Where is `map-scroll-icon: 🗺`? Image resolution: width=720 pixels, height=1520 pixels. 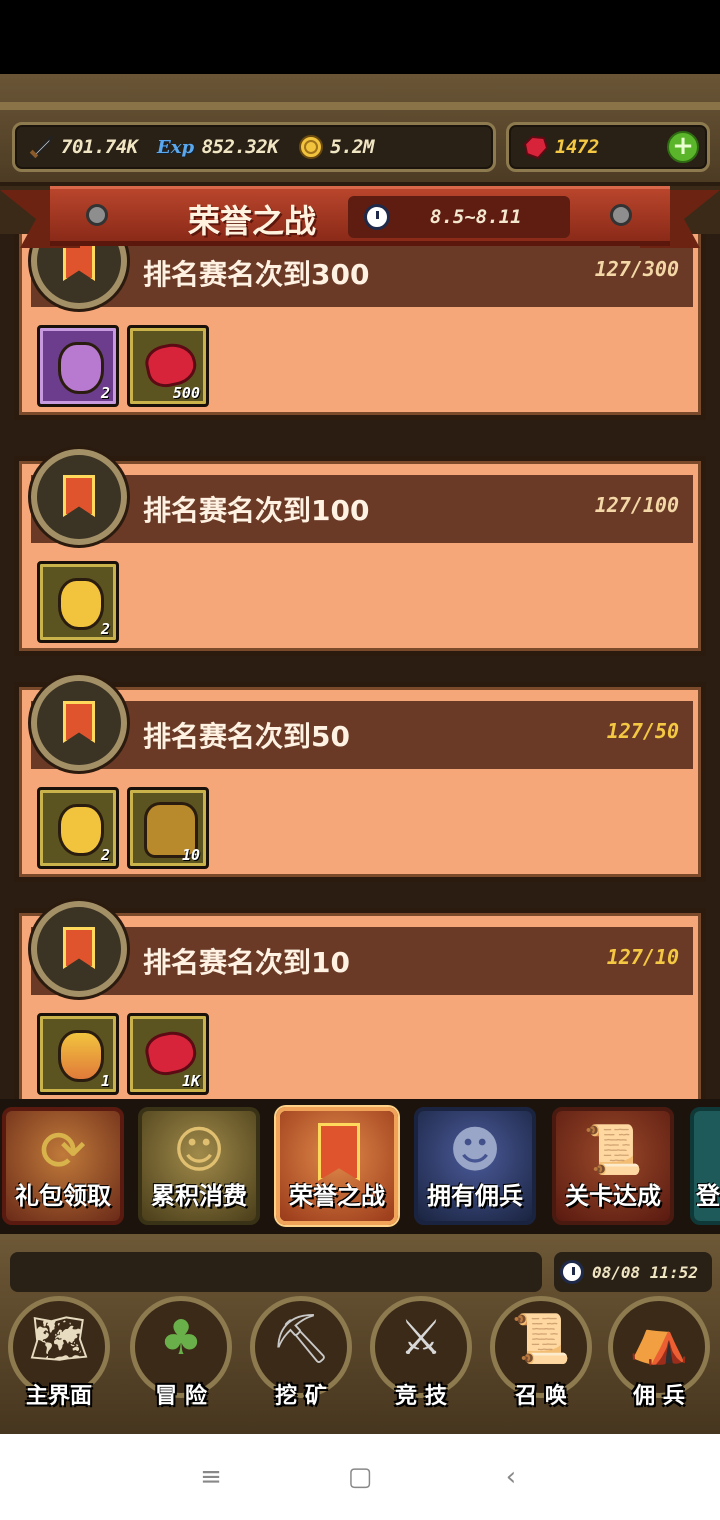 map-scroll-icon: 🗺 is located at coordinates (59, 1339).